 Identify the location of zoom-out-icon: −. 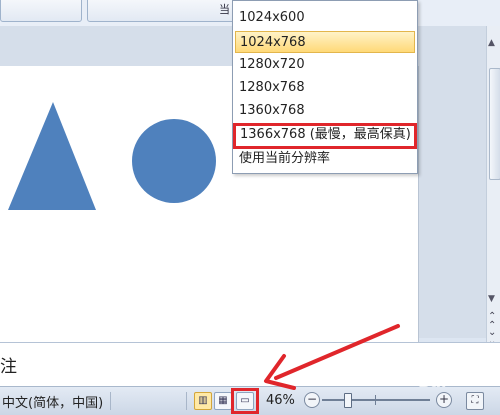
(312, 399).